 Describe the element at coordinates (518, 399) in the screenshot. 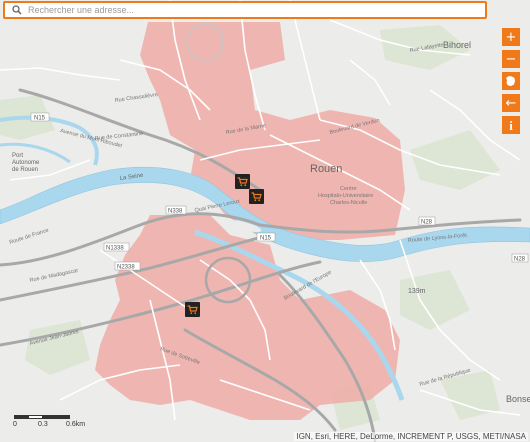

I see `label-bonse: Bonse` at that location.